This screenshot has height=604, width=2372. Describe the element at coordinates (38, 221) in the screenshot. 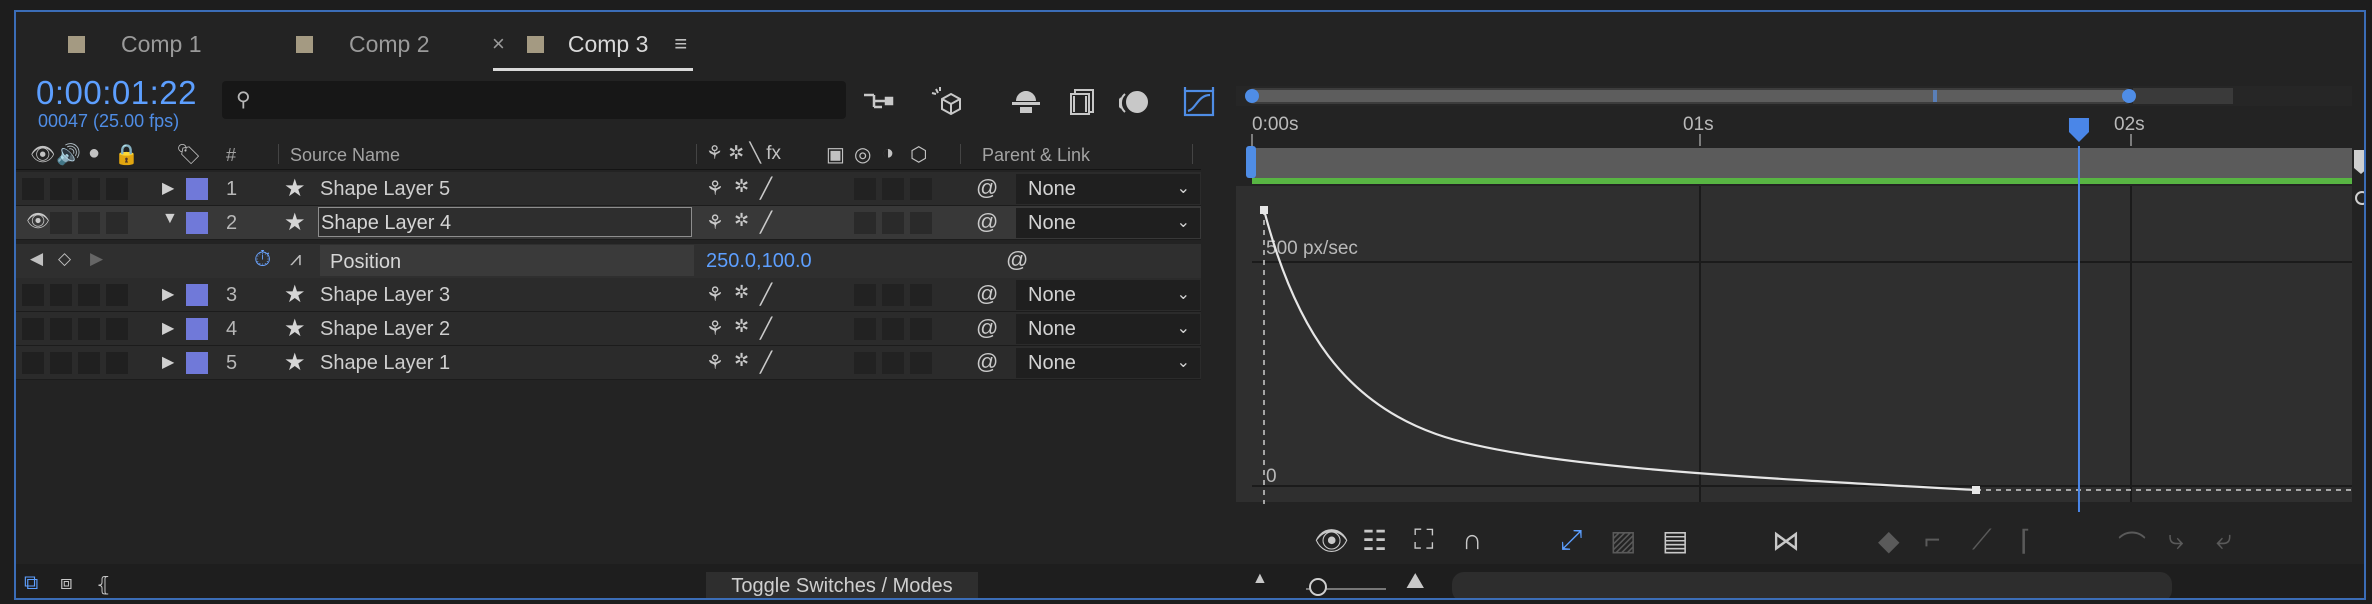

I see `eye-icon: 👁` at that location.